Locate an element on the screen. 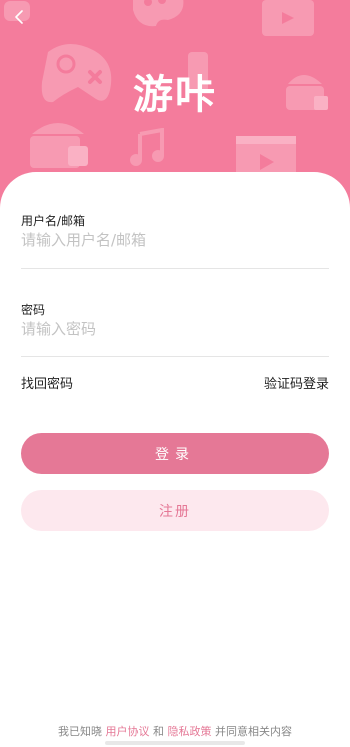 This screenshot has height=747, width=350. user-agreement-link: 用户协议 is located at coordinates (128, 731).